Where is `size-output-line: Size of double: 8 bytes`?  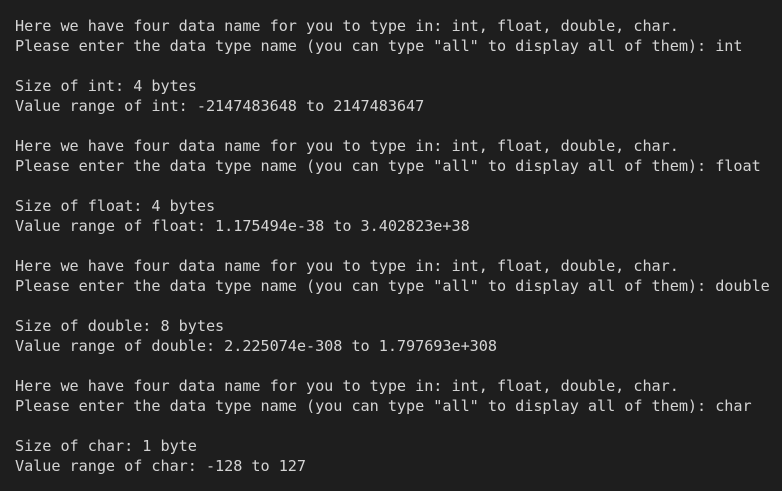
size-output-line: Size of double: 8 bytes is located at coordinates (120, 326).